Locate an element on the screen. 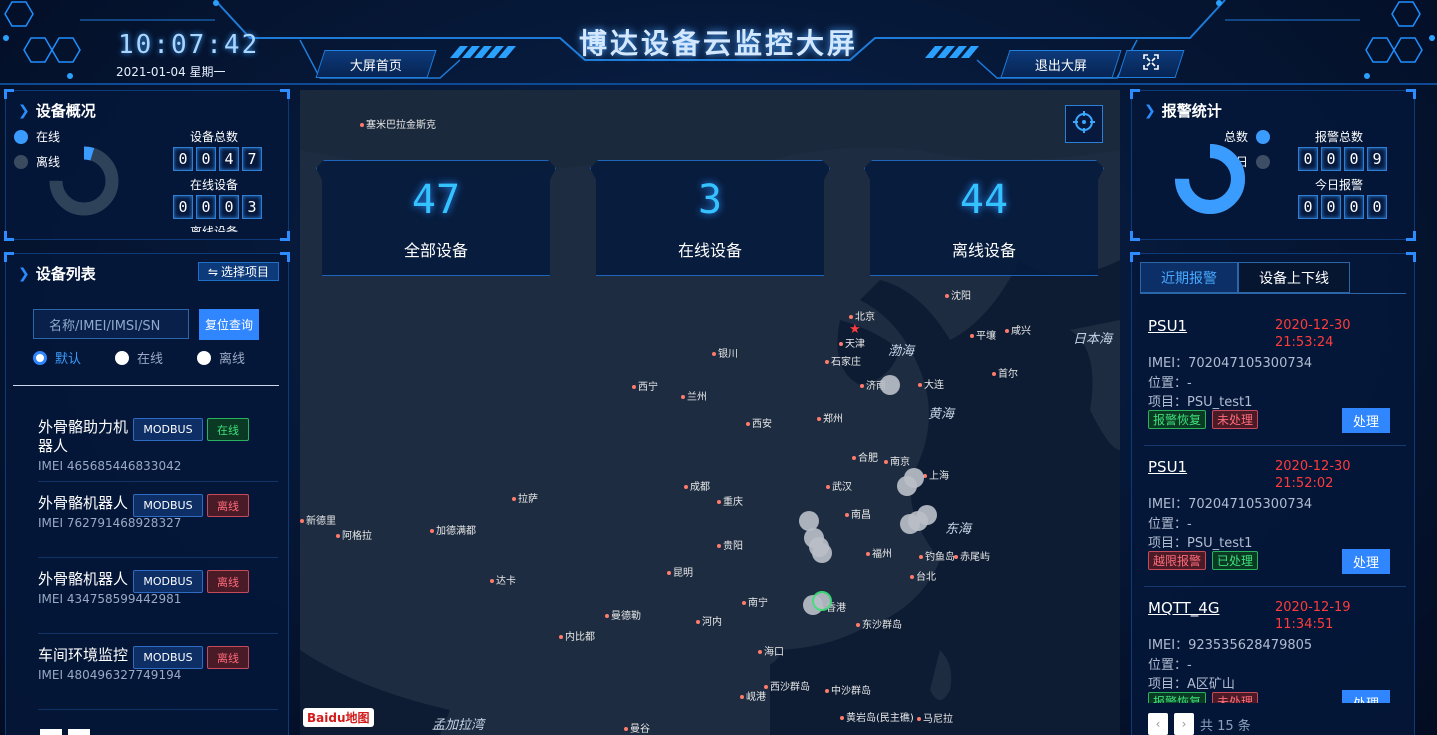 The width and height of the screenshot is (1437, 735). device-imei: IMEI 434758599442981 is located at coordinates (110, 599).